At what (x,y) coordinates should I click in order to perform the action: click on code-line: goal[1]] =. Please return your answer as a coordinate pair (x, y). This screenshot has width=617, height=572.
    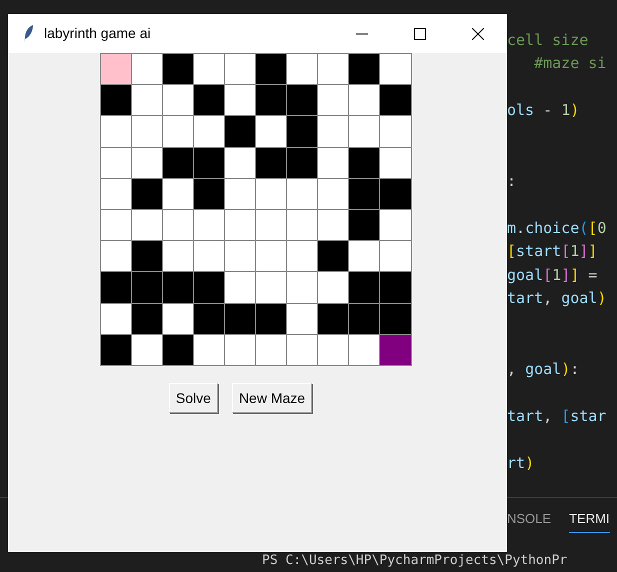
    Looking at the image, I should click on (552, 274).